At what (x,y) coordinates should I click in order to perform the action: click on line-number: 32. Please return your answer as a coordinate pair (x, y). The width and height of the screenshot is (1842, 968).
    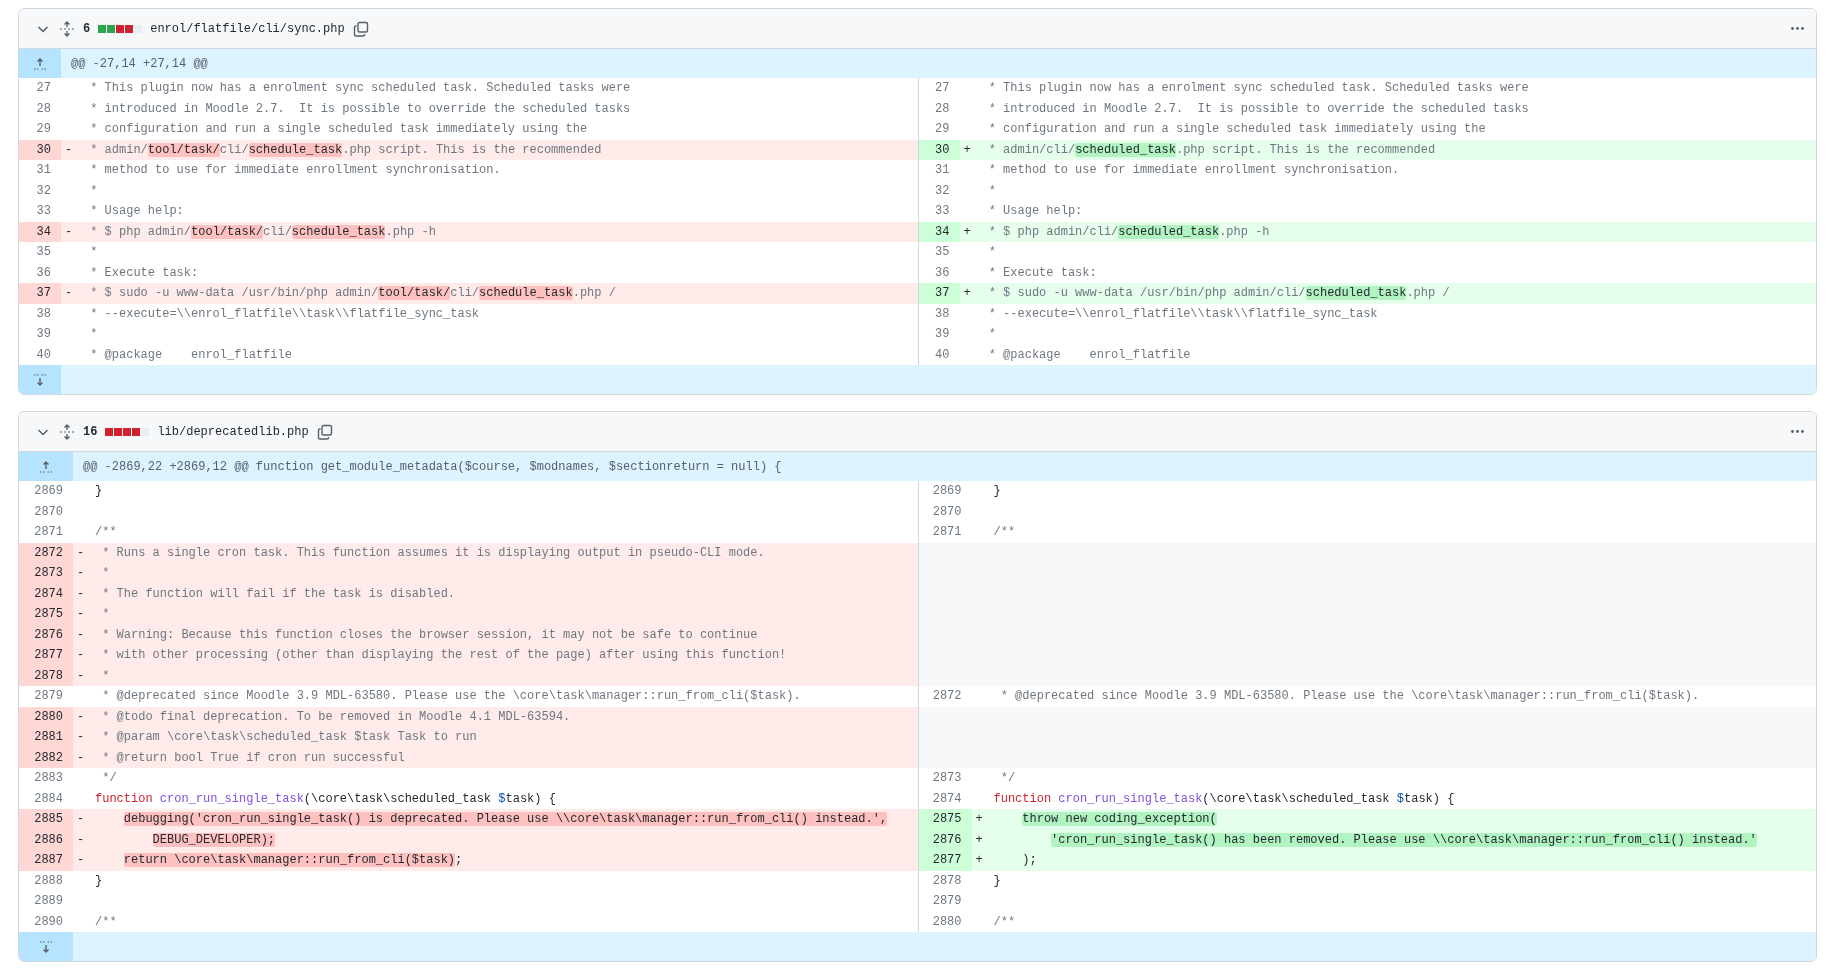
    Looking at the image, I should click on (43, 191).